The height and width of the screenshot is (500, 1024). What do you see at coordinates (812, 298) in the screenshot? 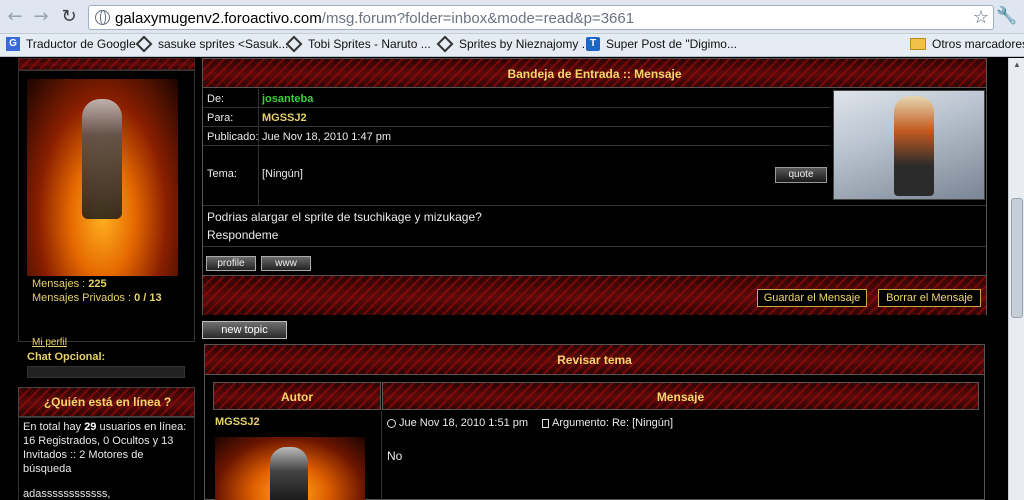
I see `save-message-button: Guardar el Mensaje` at bounding box center [812, 298].